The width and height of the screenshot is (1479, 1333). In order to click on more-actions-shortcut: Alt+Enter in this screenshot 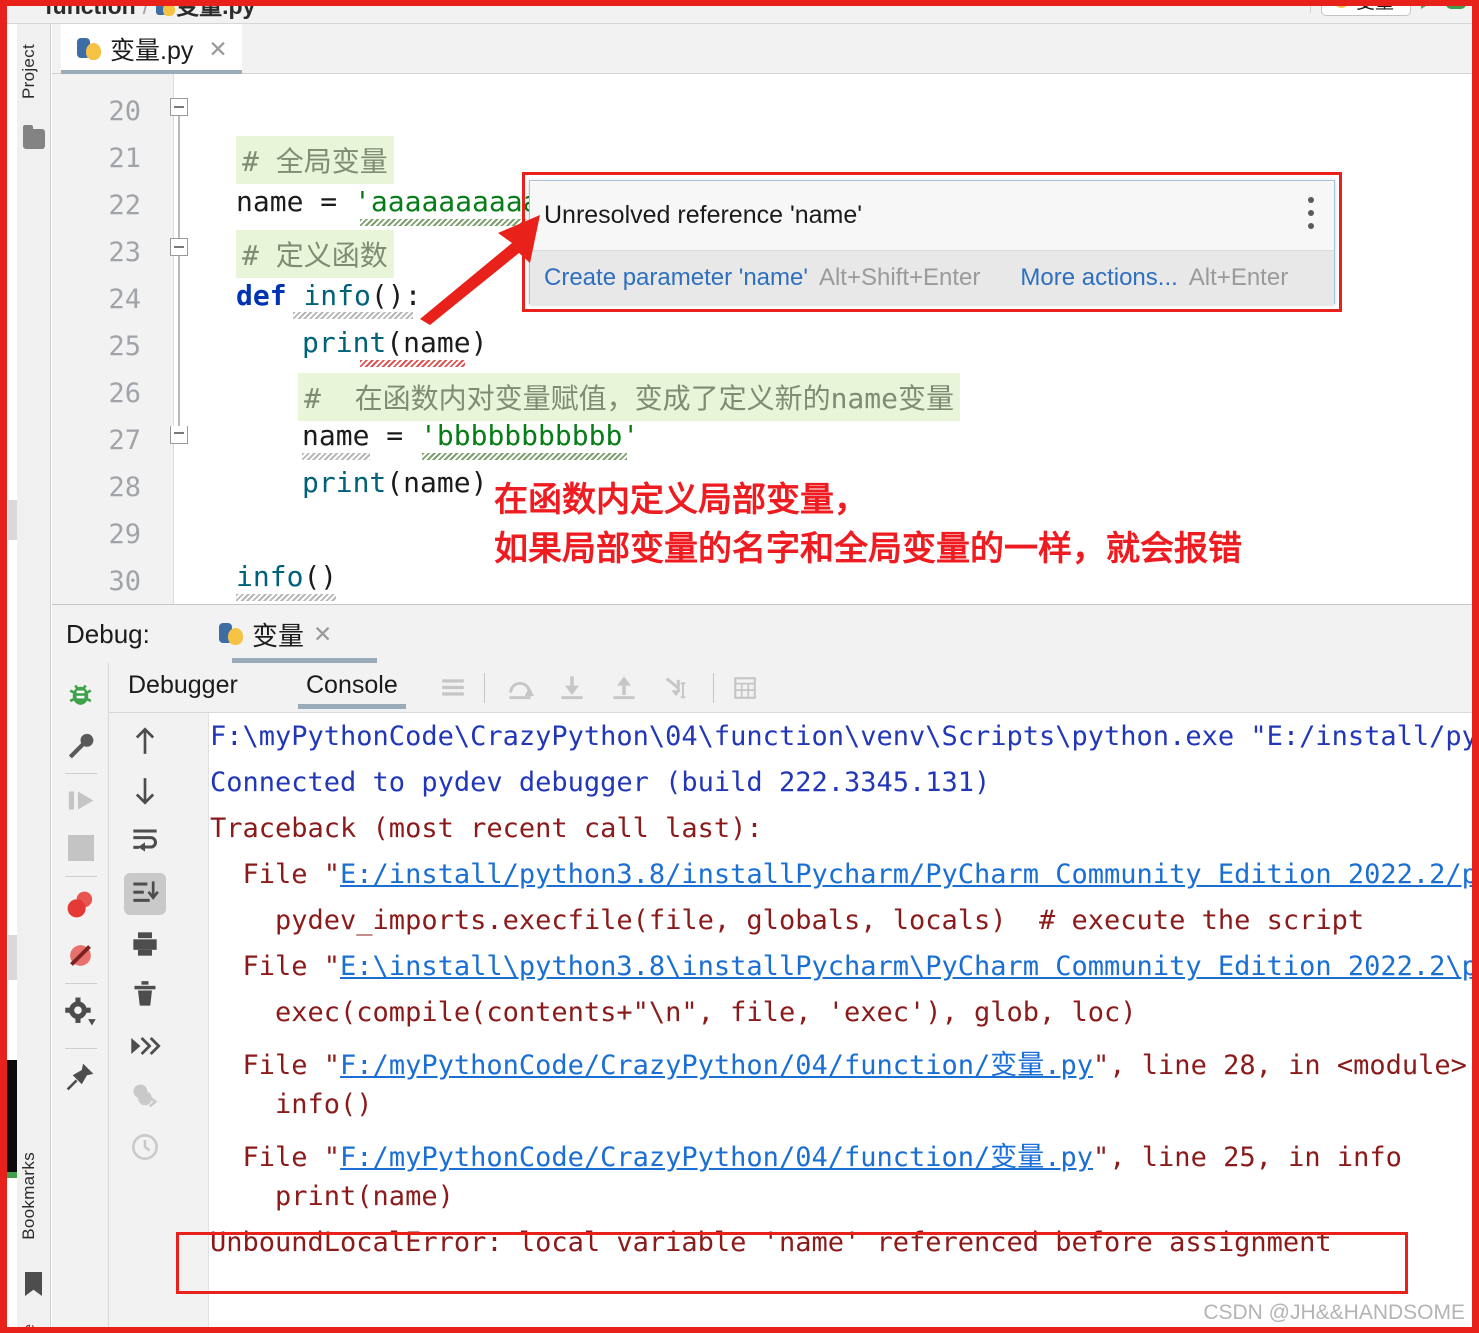, I will do `click(1238, 277)`.